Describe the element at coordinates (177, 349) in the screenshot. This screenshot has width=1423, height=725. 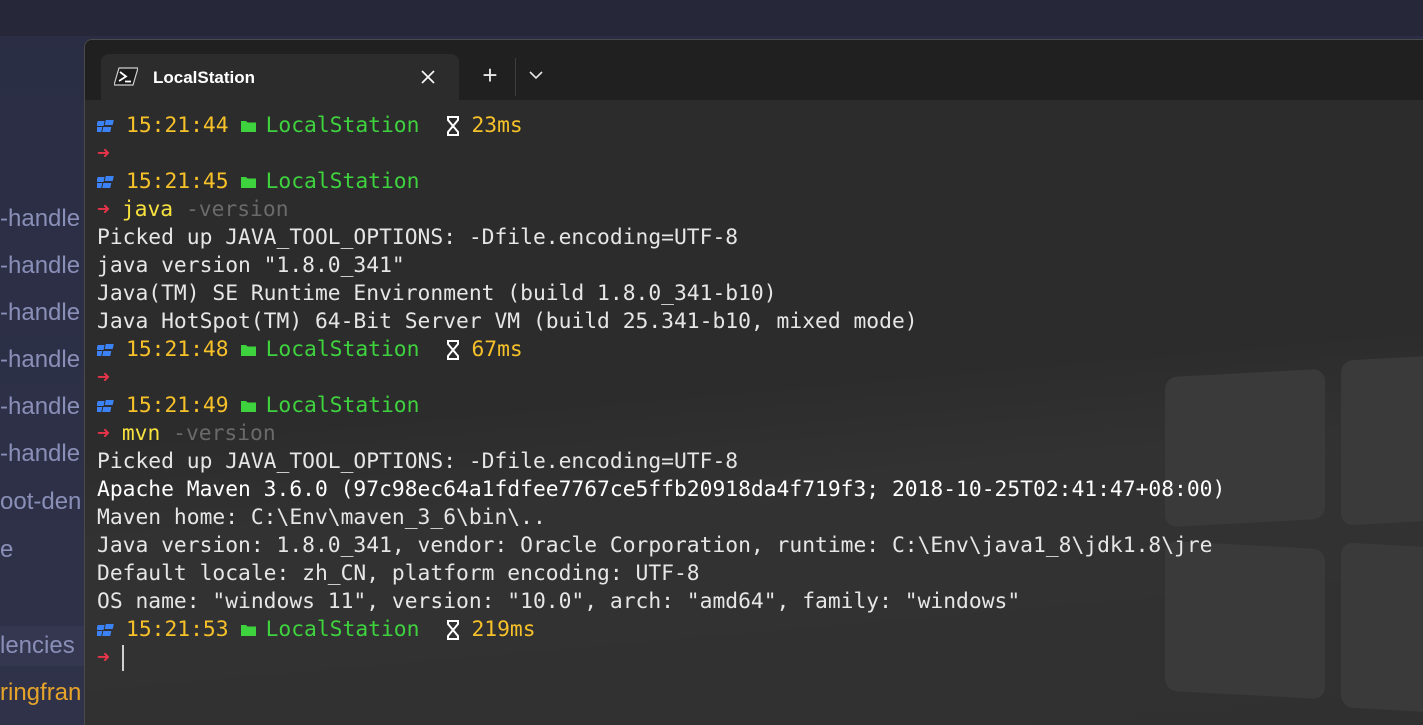
I see `prompt-time: 15:21:48` at that location.